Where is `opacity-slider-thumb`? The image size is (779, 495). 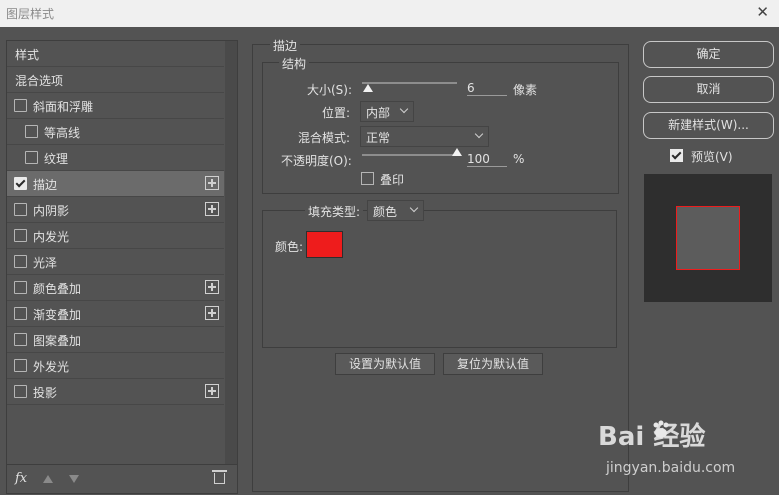 opacity-slider-thumb is located at coordinates (457, 152).